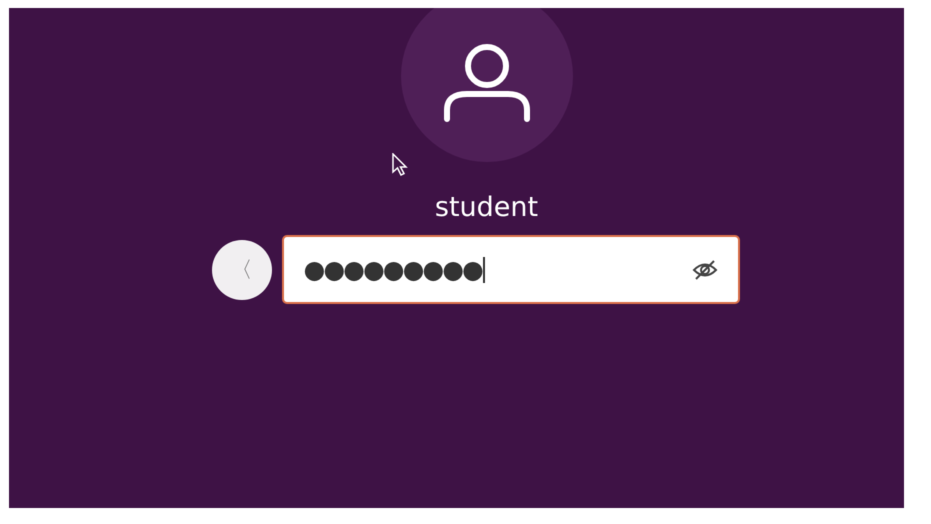 Image resolution: width=931 pixels, height=524 pixels. What do you see at coordinates (486, 207) in the screenshot?
I see `username: student` at bounding box center [486, 207].